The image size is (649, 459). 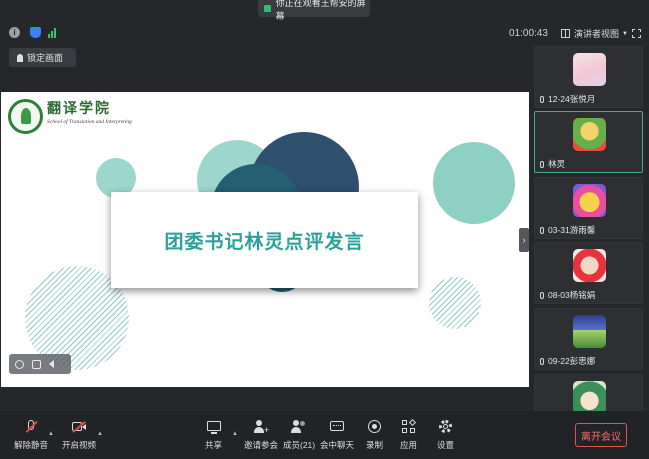 I want to click on invite-label: 邀请参会, so click(x=261, y=445).